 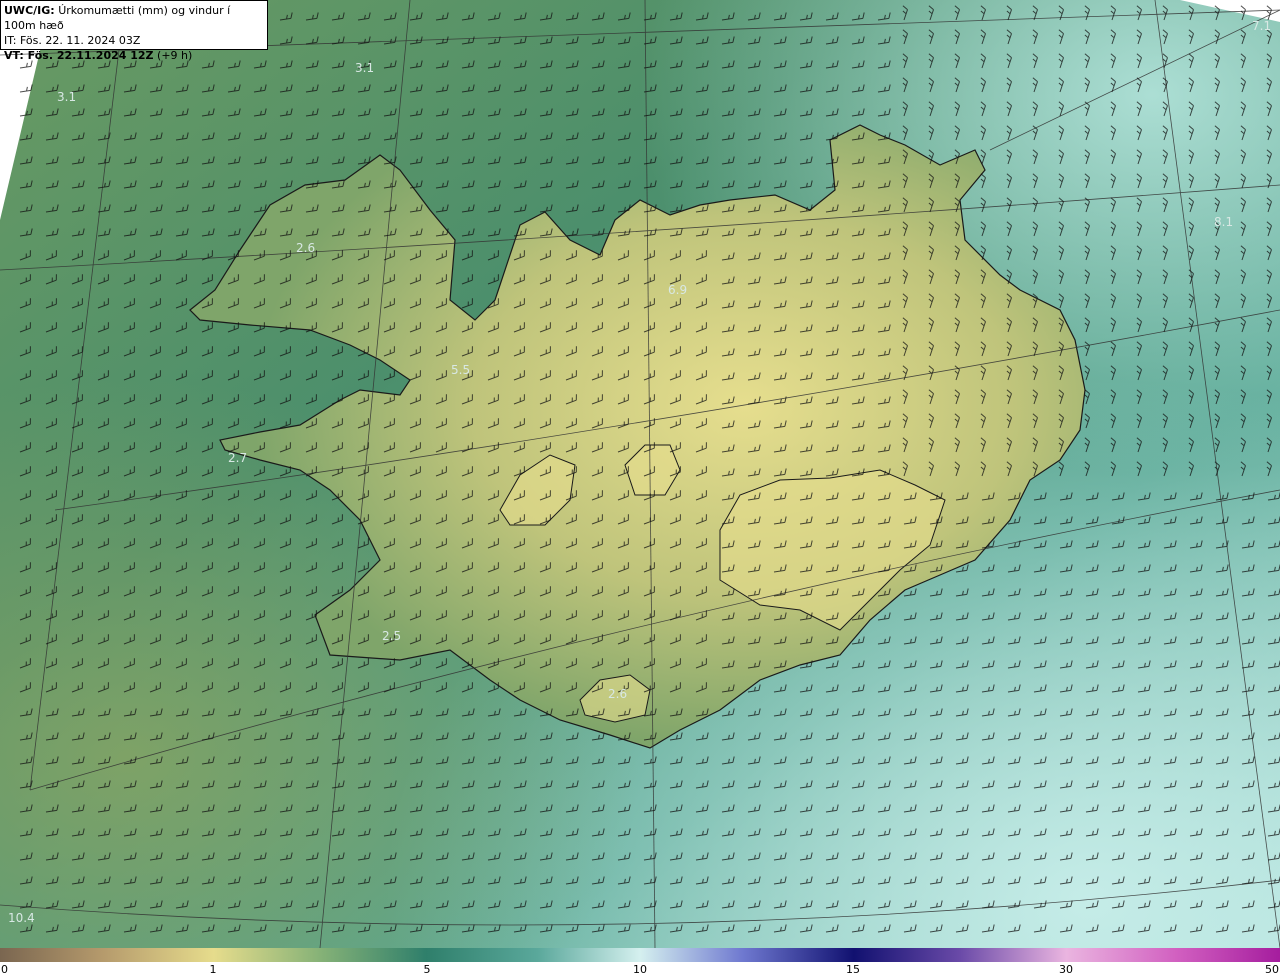 I want to click on colorbar-tick: 1, so click(x=213, y=969).